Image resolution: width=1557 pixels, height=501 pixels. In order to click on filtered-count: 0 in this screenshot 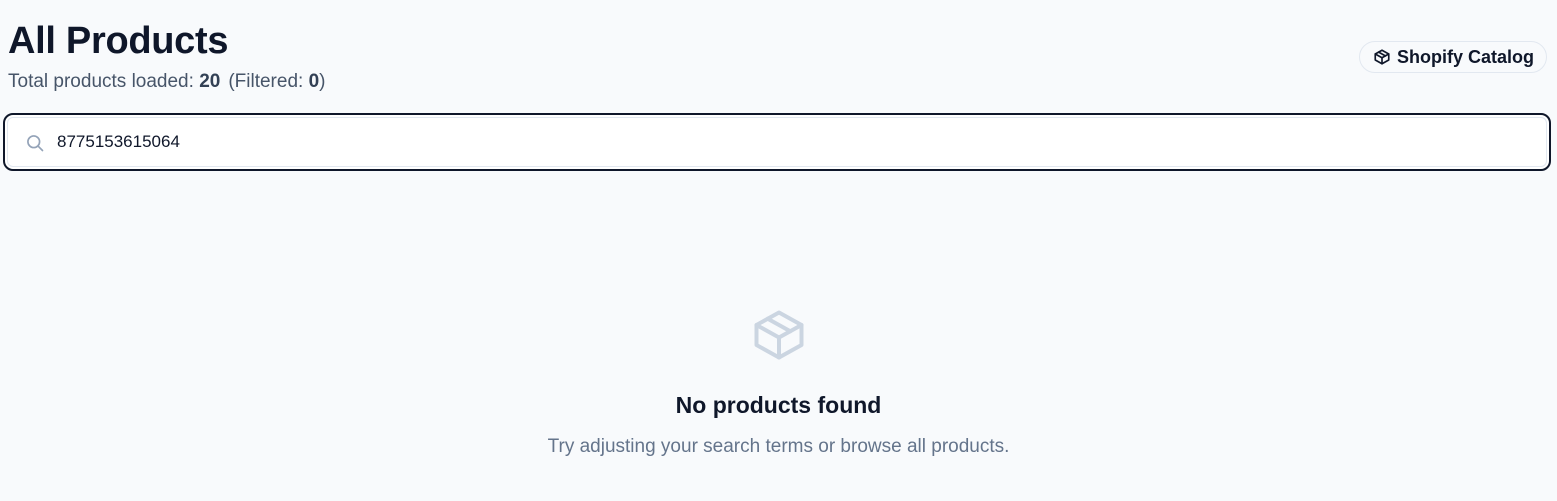, I will do `click(314, 81)`.